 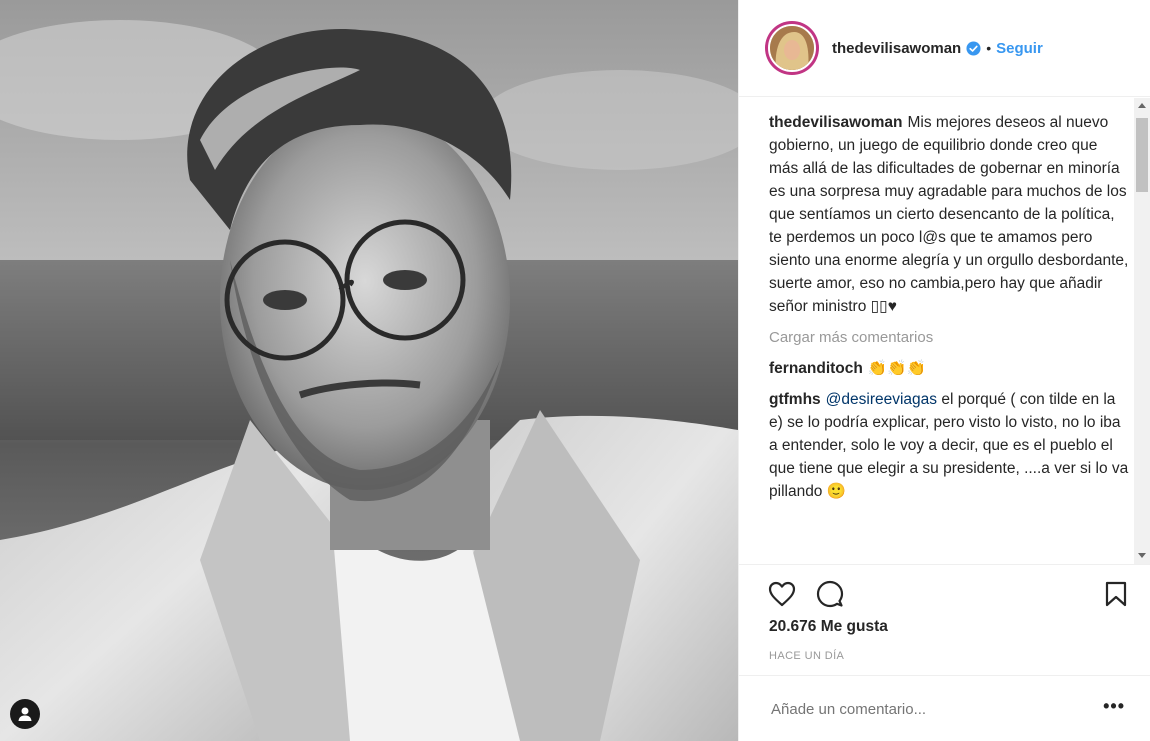 I want to click on add-comment-section: •••, so click(x=944, y=708).